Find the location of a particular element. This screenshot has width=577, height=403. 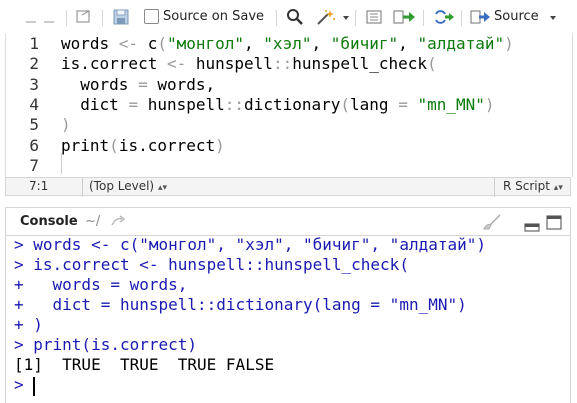

cursor-position: 7:1 is located at coordinates (39, 186).